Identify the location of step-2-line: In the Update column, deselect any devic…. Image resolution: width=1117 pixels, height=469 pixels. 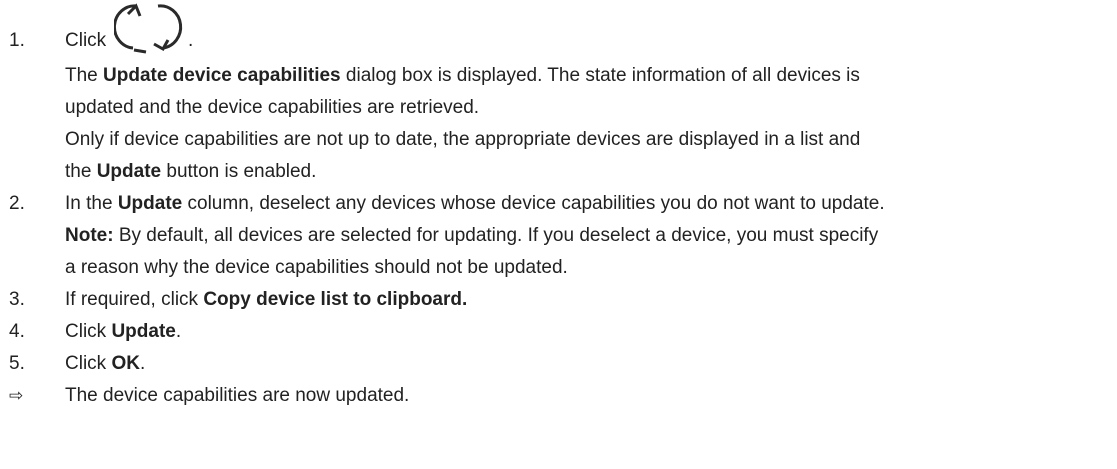
(475, 203).